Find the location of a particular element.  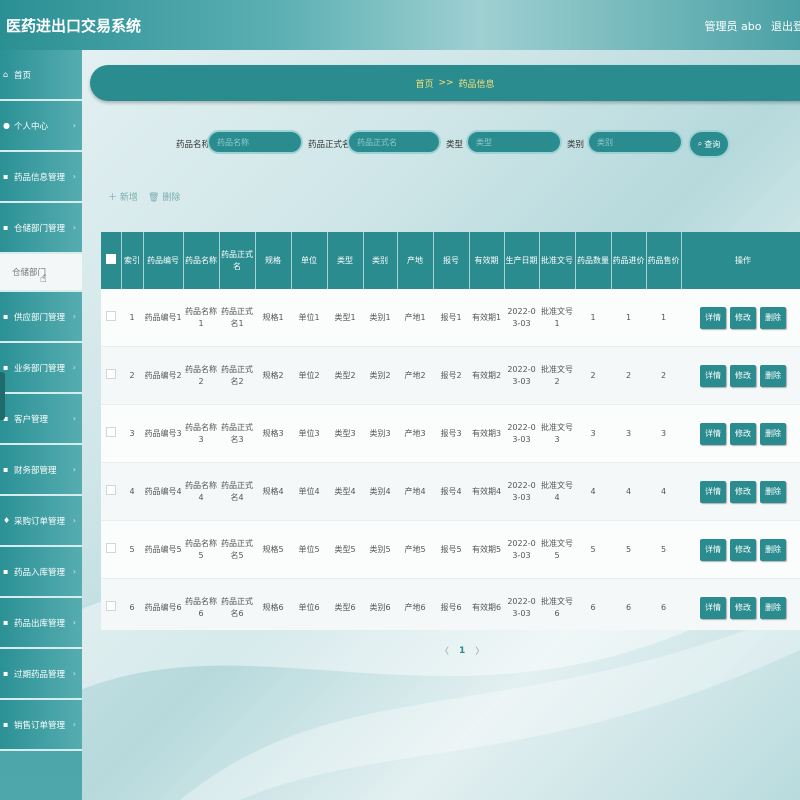

sidebar-item: ♦ 采购订单管理 › is located at coordinates (41, 521).